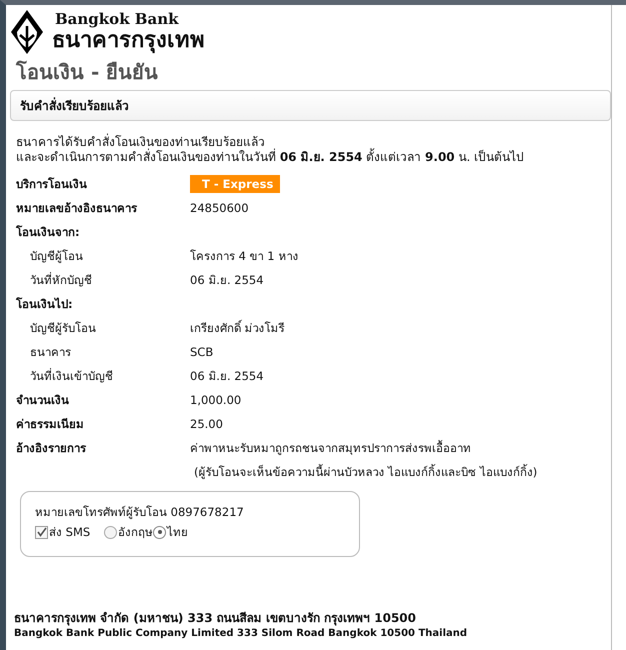 The image size is (626, 650). What do you see at coordinates (52, 184) in the screenshot?
I see `field-label: บริการโอนเงิน` at bounding box center [52, 184].